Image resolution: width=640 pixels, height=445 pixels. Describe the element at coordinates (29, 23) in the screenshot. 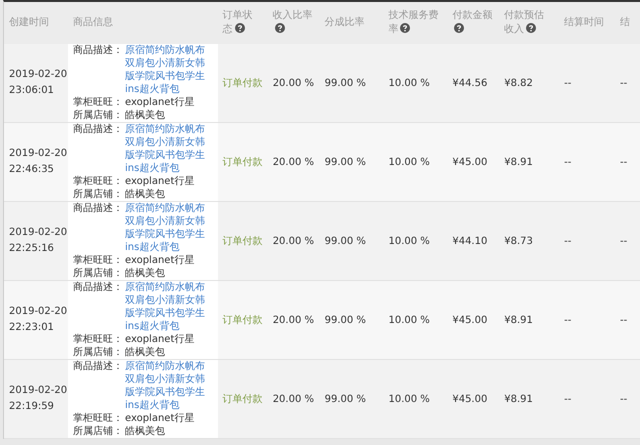

I see `column-header: 创建时间` at that location.